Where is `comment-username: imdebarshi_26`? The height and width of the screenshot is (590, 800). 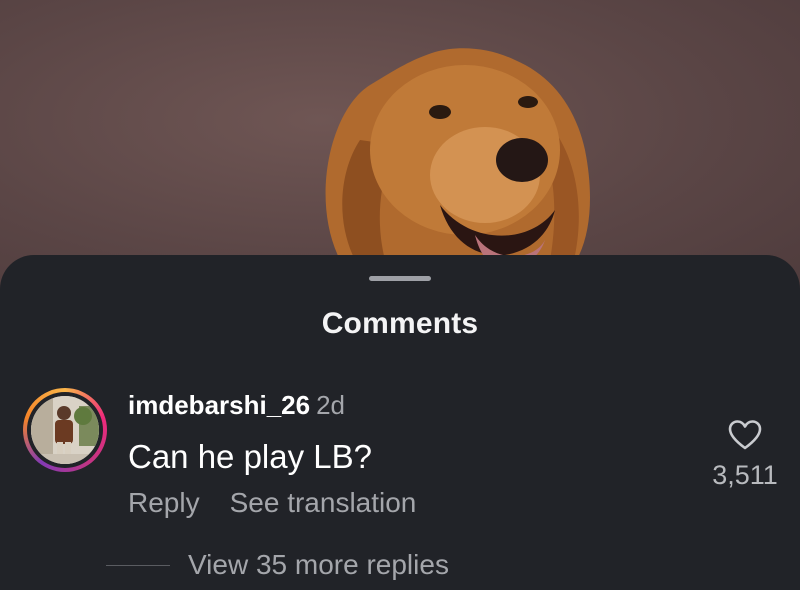
comment-username: imdebarshi_26 is located at coordinates (219, 405).